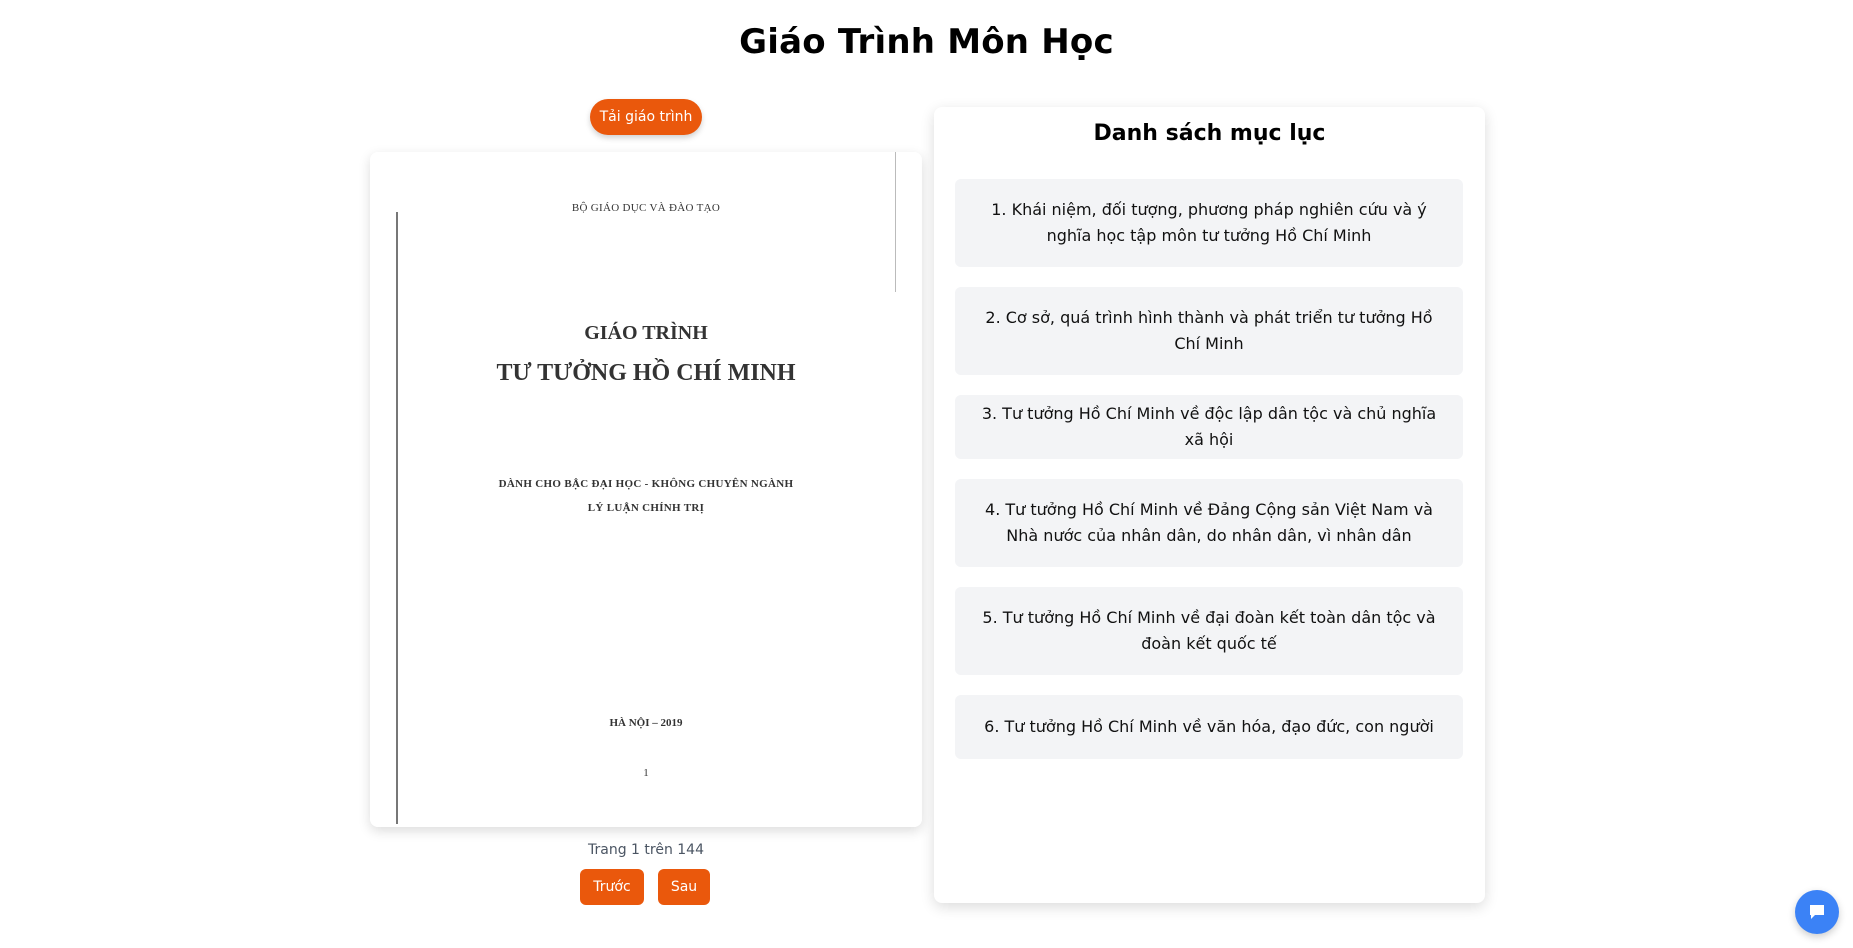  I want to click on page-title: Giáo Trình Môn Học, so click(926, 42).